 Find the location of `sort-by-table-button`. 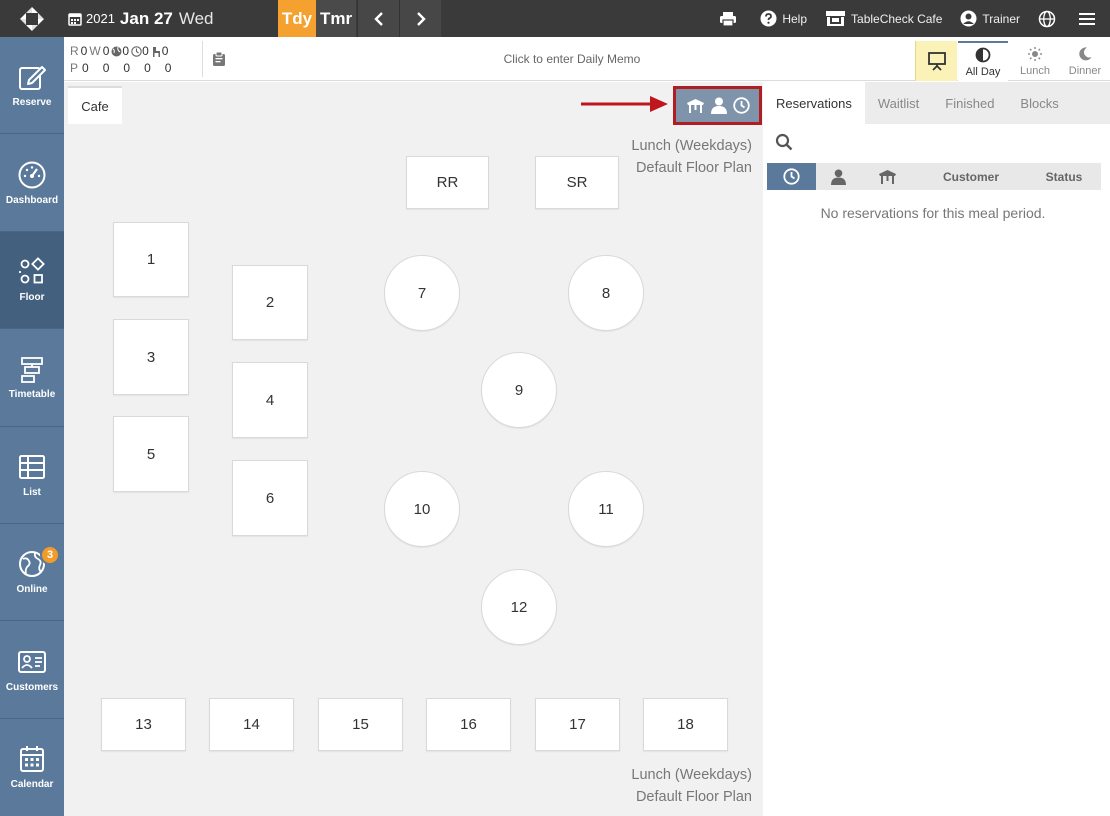

sort-by-table-button is located at coordinates (887, 176).